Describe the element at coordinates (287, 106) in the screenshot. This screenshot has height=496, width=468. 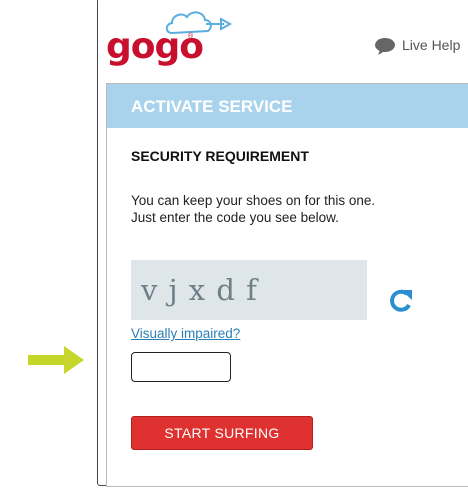
I see `panel-header: ACTIVATE SERVICE` at that location.